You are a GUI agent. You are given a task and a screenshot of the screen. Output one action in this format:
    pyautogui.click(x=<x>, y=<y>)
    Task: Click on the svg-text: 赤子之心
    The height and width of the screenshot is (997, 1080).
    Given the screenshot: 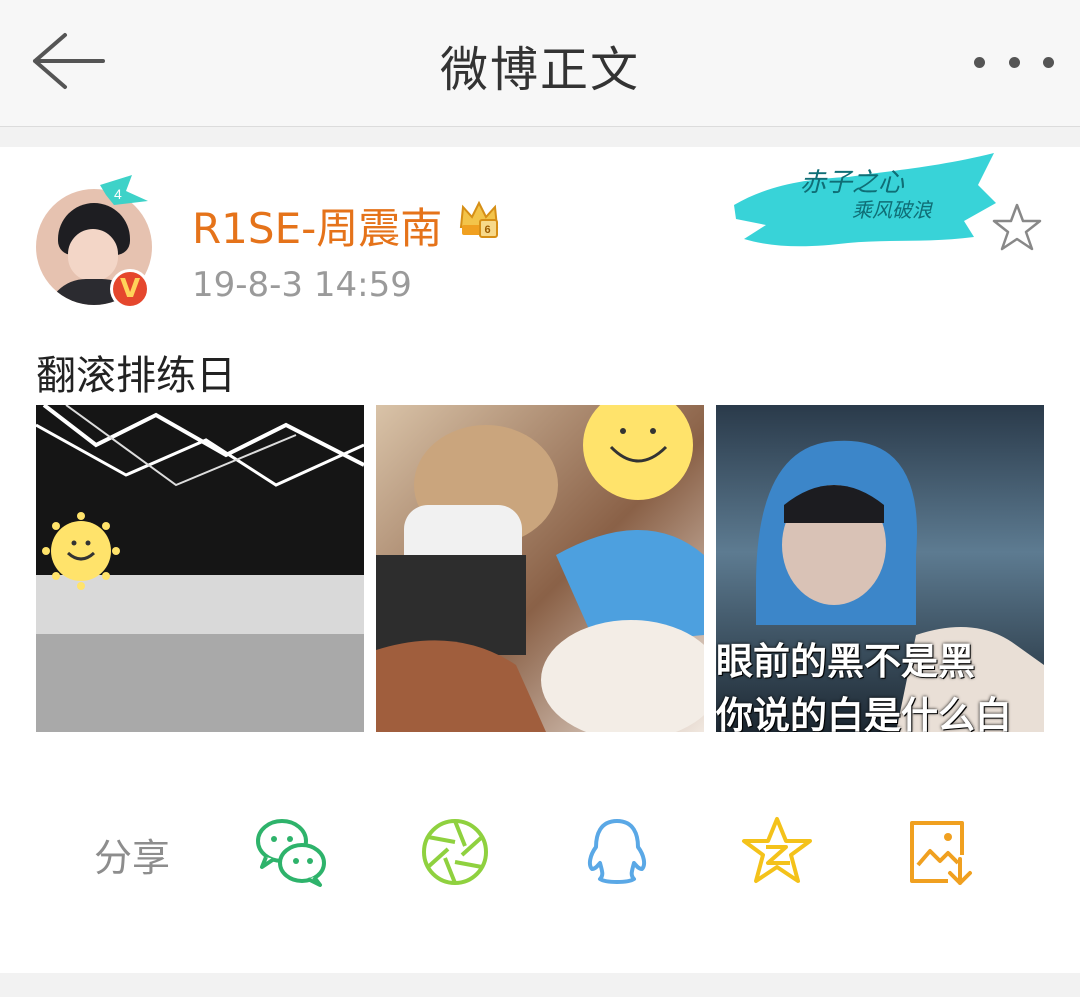 What is the action you would take?
    pyautogui.click(x=852, y=182)
    